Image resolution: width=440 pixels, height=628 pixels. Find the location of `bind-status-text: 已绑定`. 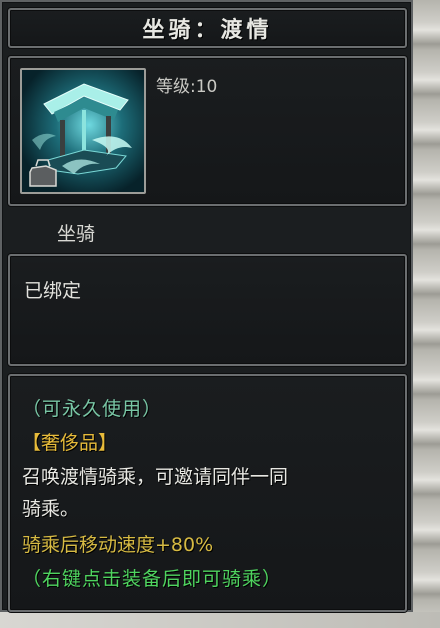

bind-status-text: 已绑定 is located at coordinates (53, 291).